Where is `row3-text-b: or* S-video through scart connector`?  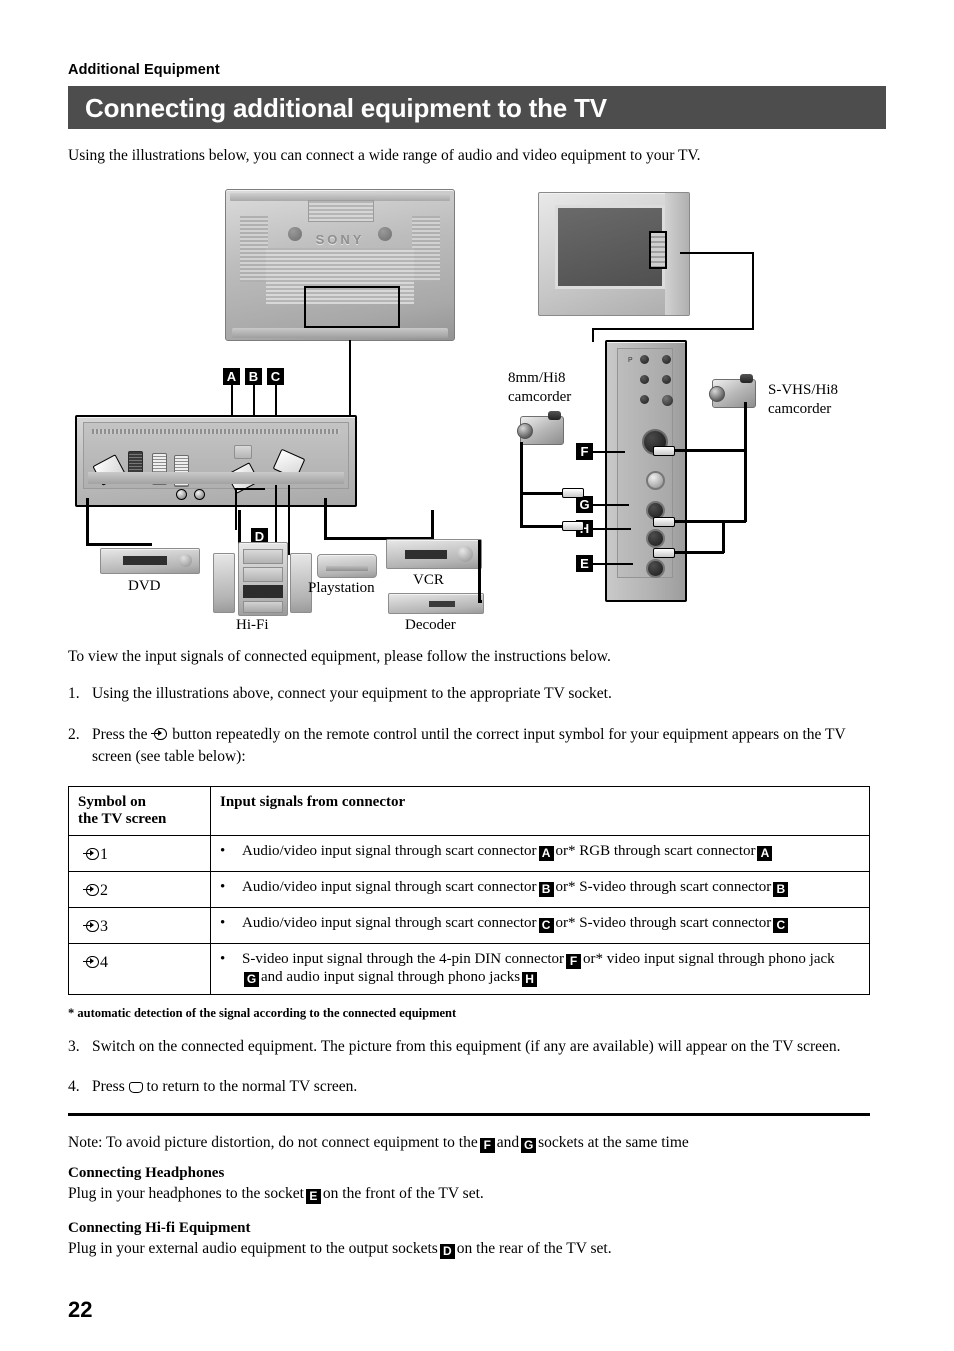 row3-text-b: or* S-video through scart connector is located at coordinates (663, 923).